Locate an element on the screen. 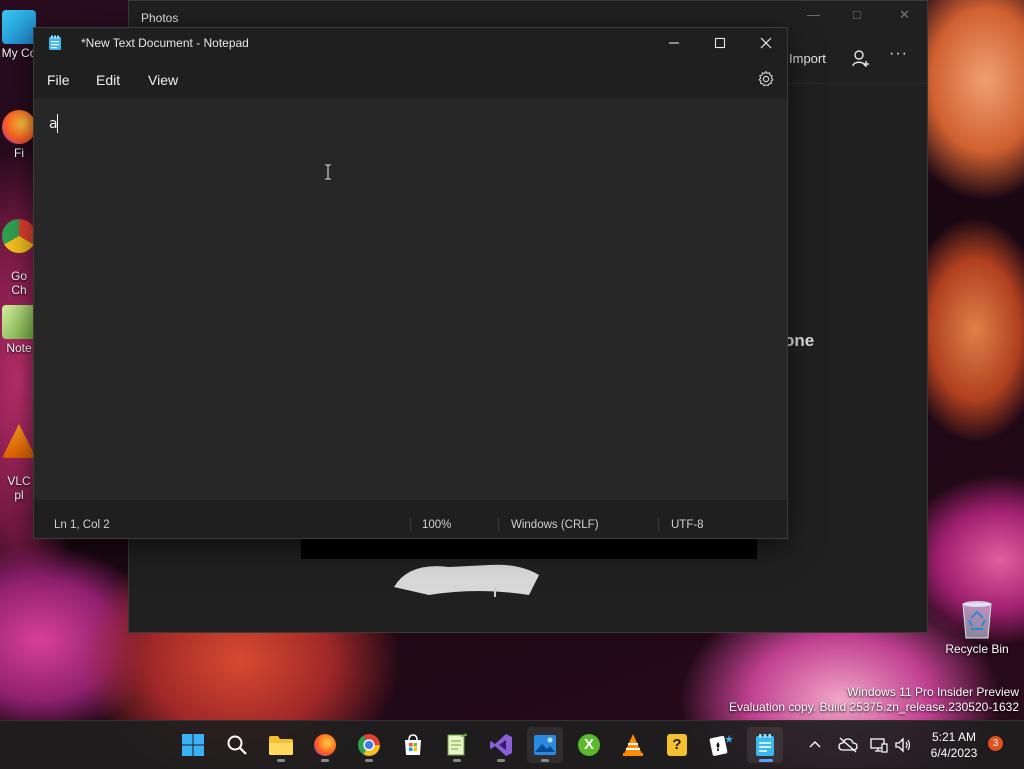  solitaire-icon is located at coordinates (721, 745).